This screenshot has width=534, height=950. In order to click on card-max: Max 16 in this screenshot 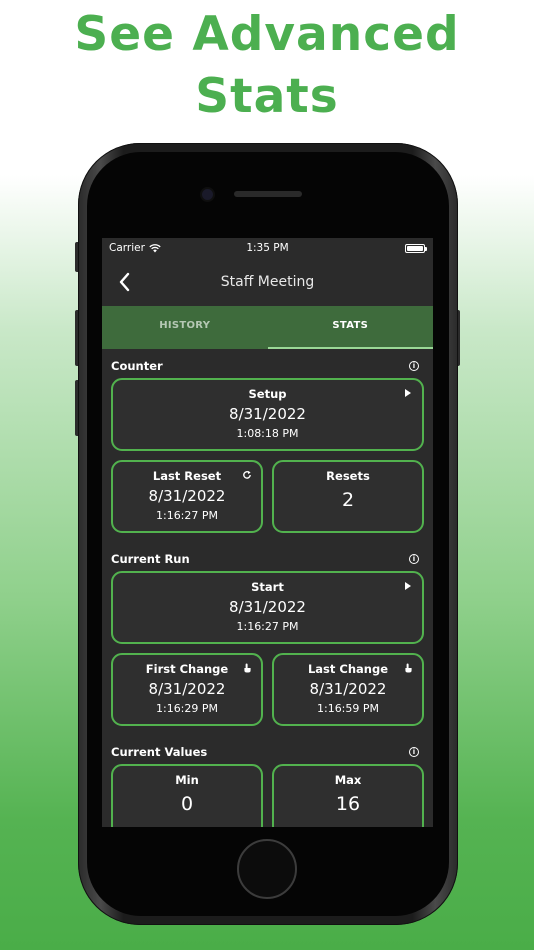, I will do `click(348, 795)`.